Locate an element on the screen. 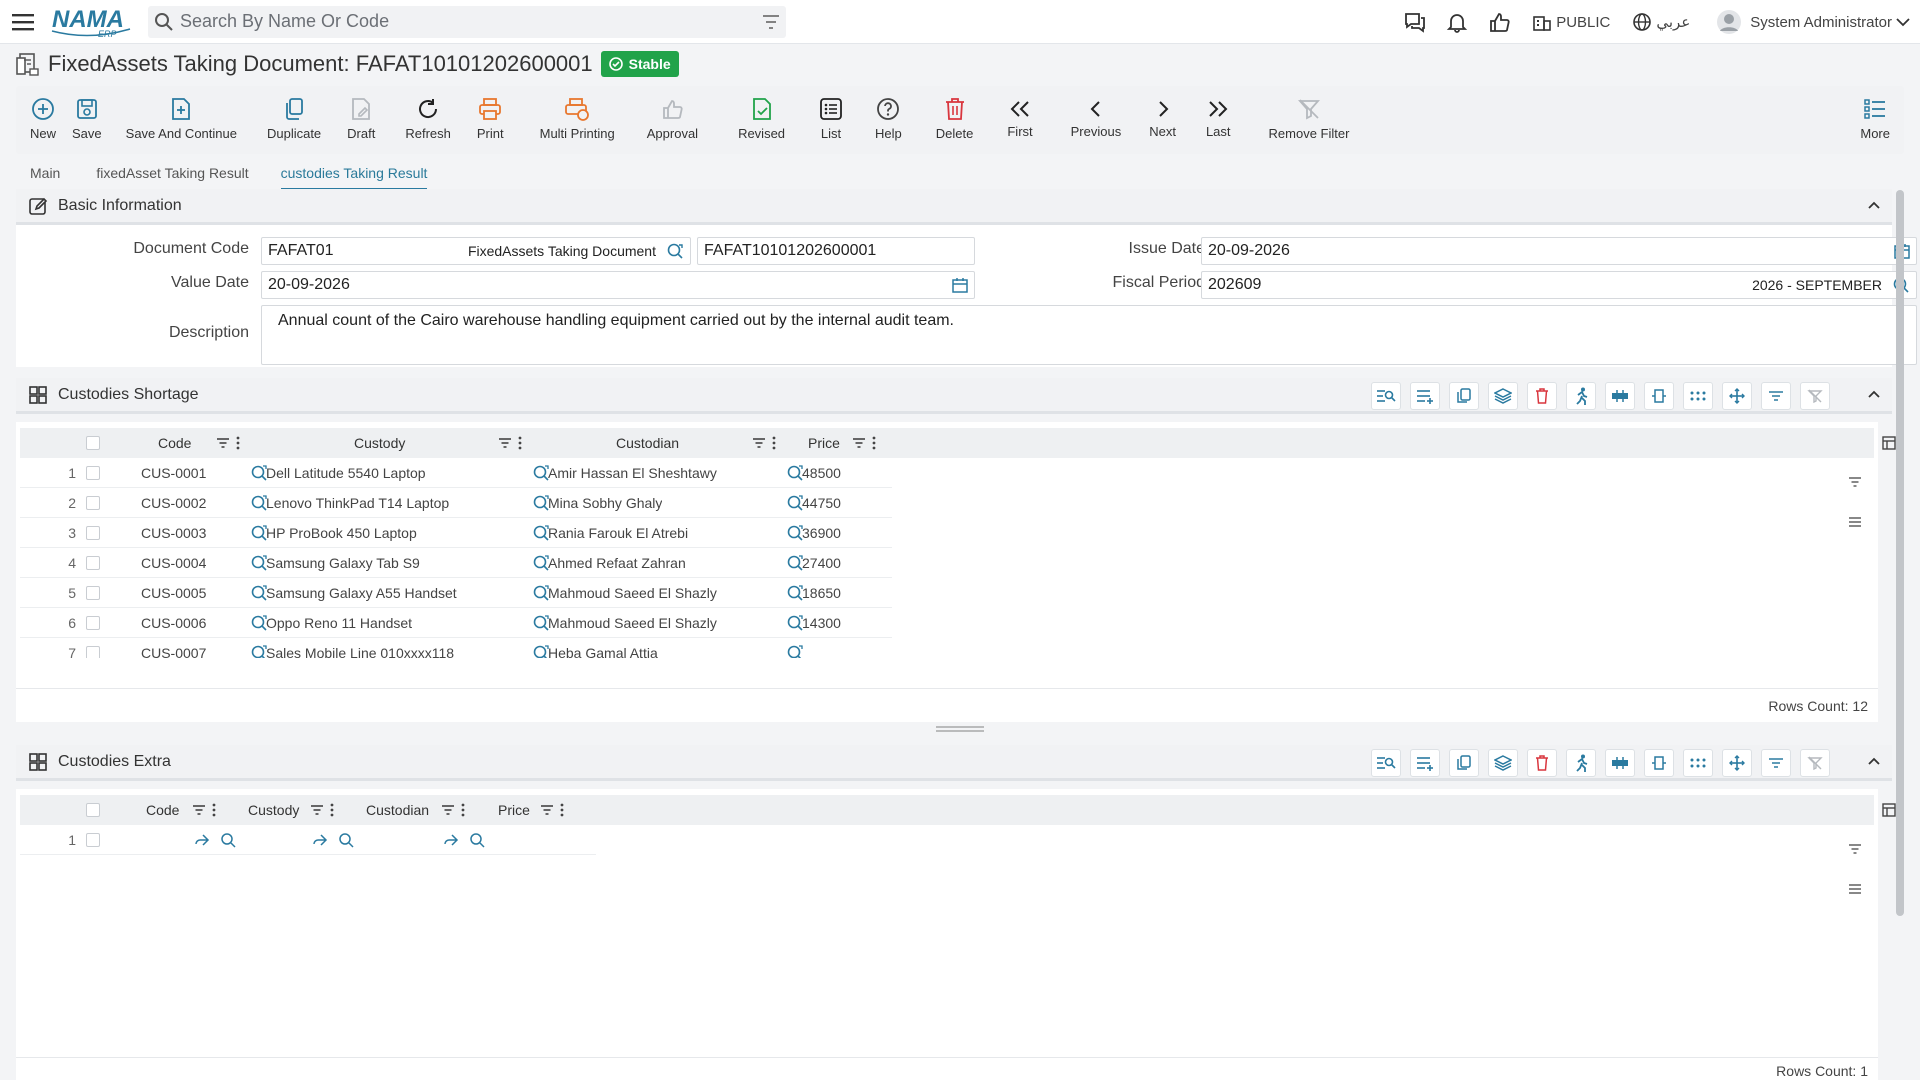 The height and width of the screenshot is (1080, 1920). copy-icon is located at coordinates (1464, 396).